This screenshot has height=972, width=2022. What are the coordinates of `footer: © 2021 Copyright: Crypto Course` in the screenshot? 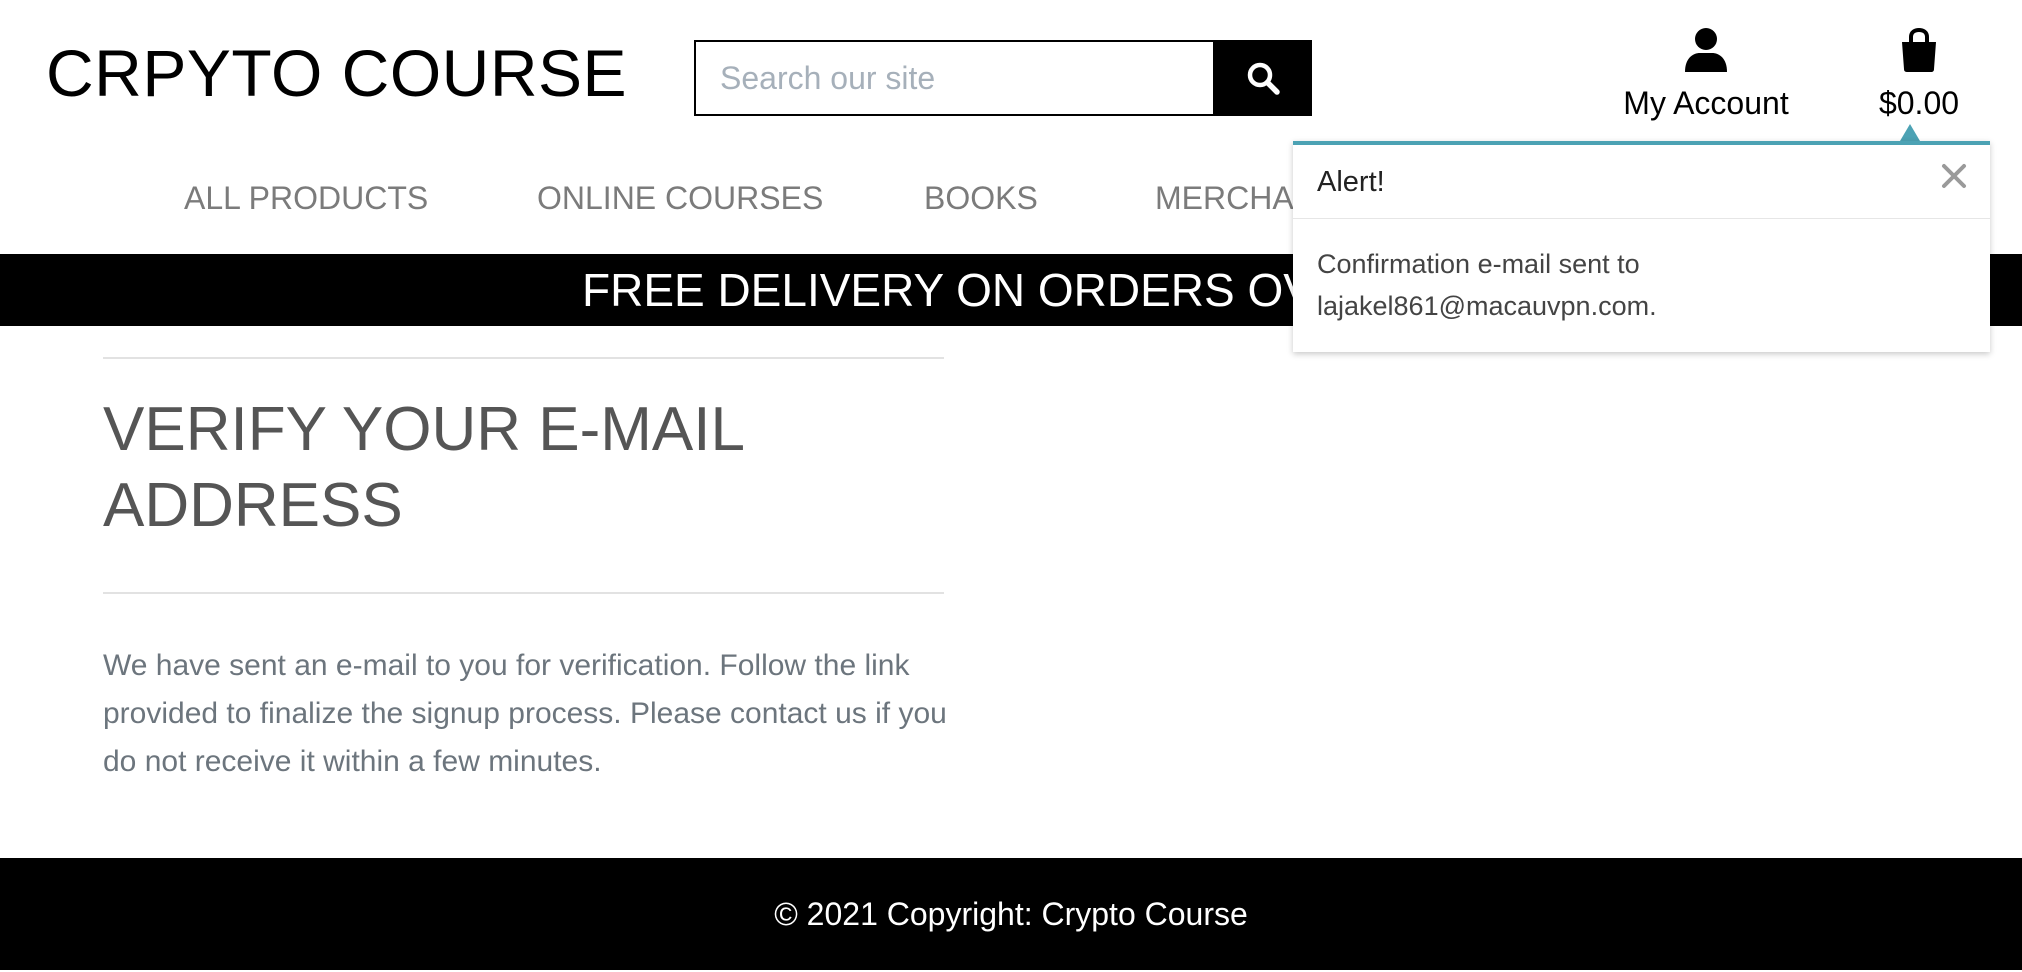 It's located at (1011, 914).